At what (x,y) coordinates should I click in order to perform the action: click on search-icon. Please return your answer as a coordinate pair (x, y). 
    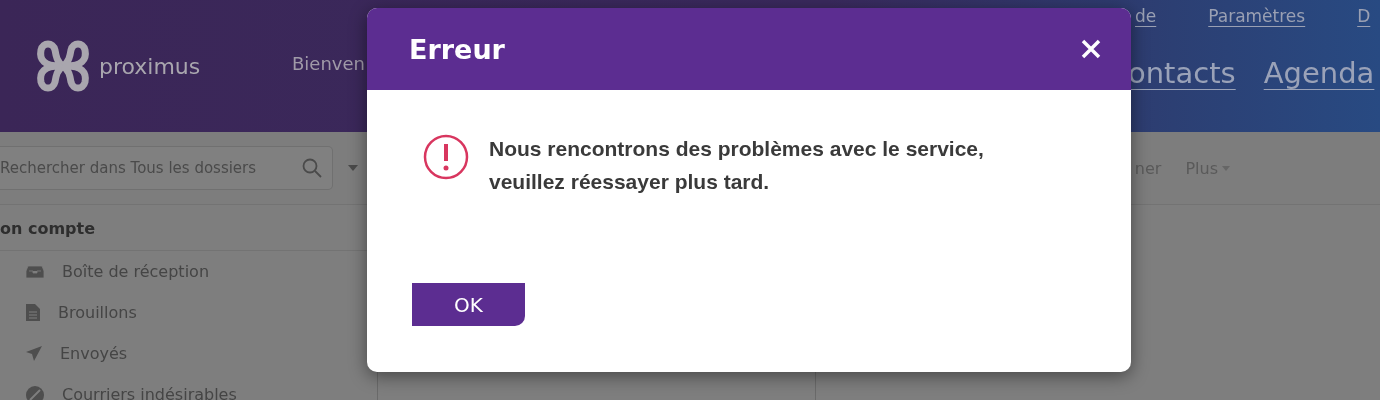
    Looking at the image, I should click on (312, 168).